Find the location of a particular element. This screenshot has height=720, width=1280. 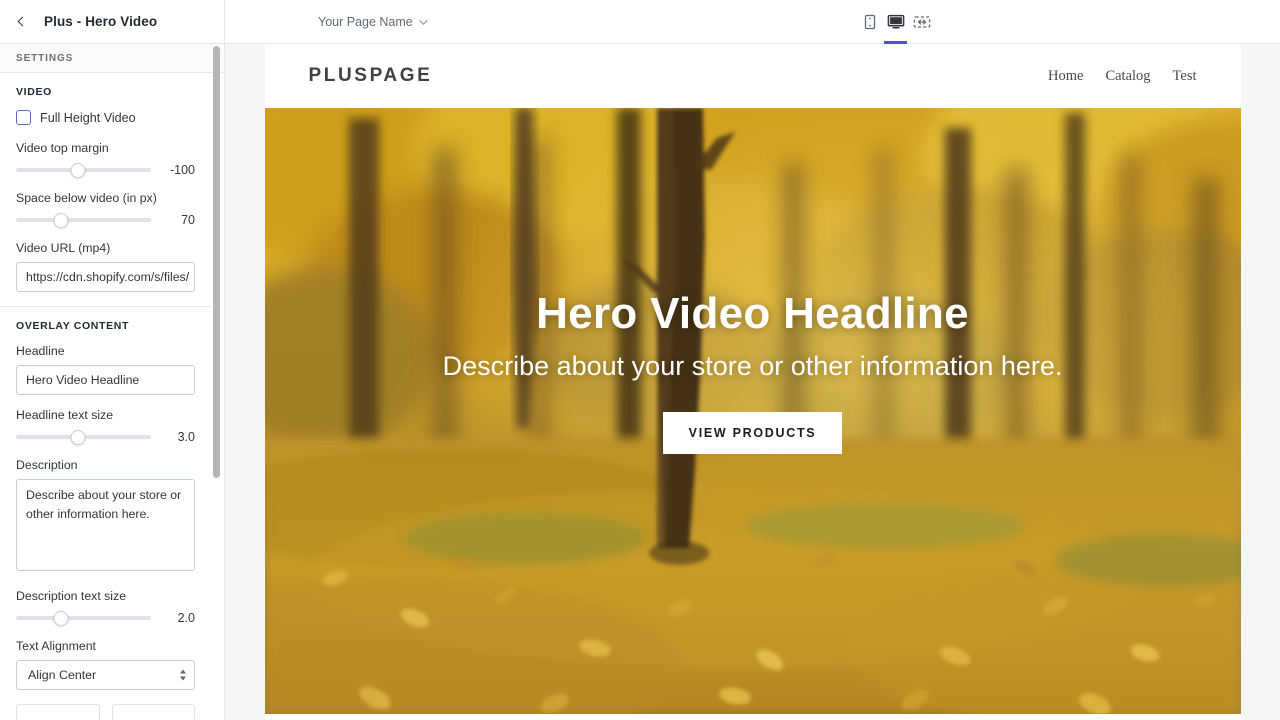

value-space-below-video: 70 is located at coordinates (188, 220).